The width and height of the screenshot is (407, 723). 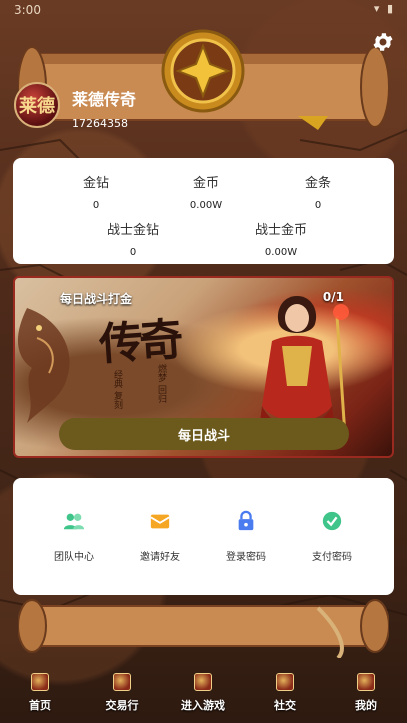 What do you see at coordinates (203, 628) in the screenshot?
I see `scroll-decoration-bottom` at bounding box center [203, 628].